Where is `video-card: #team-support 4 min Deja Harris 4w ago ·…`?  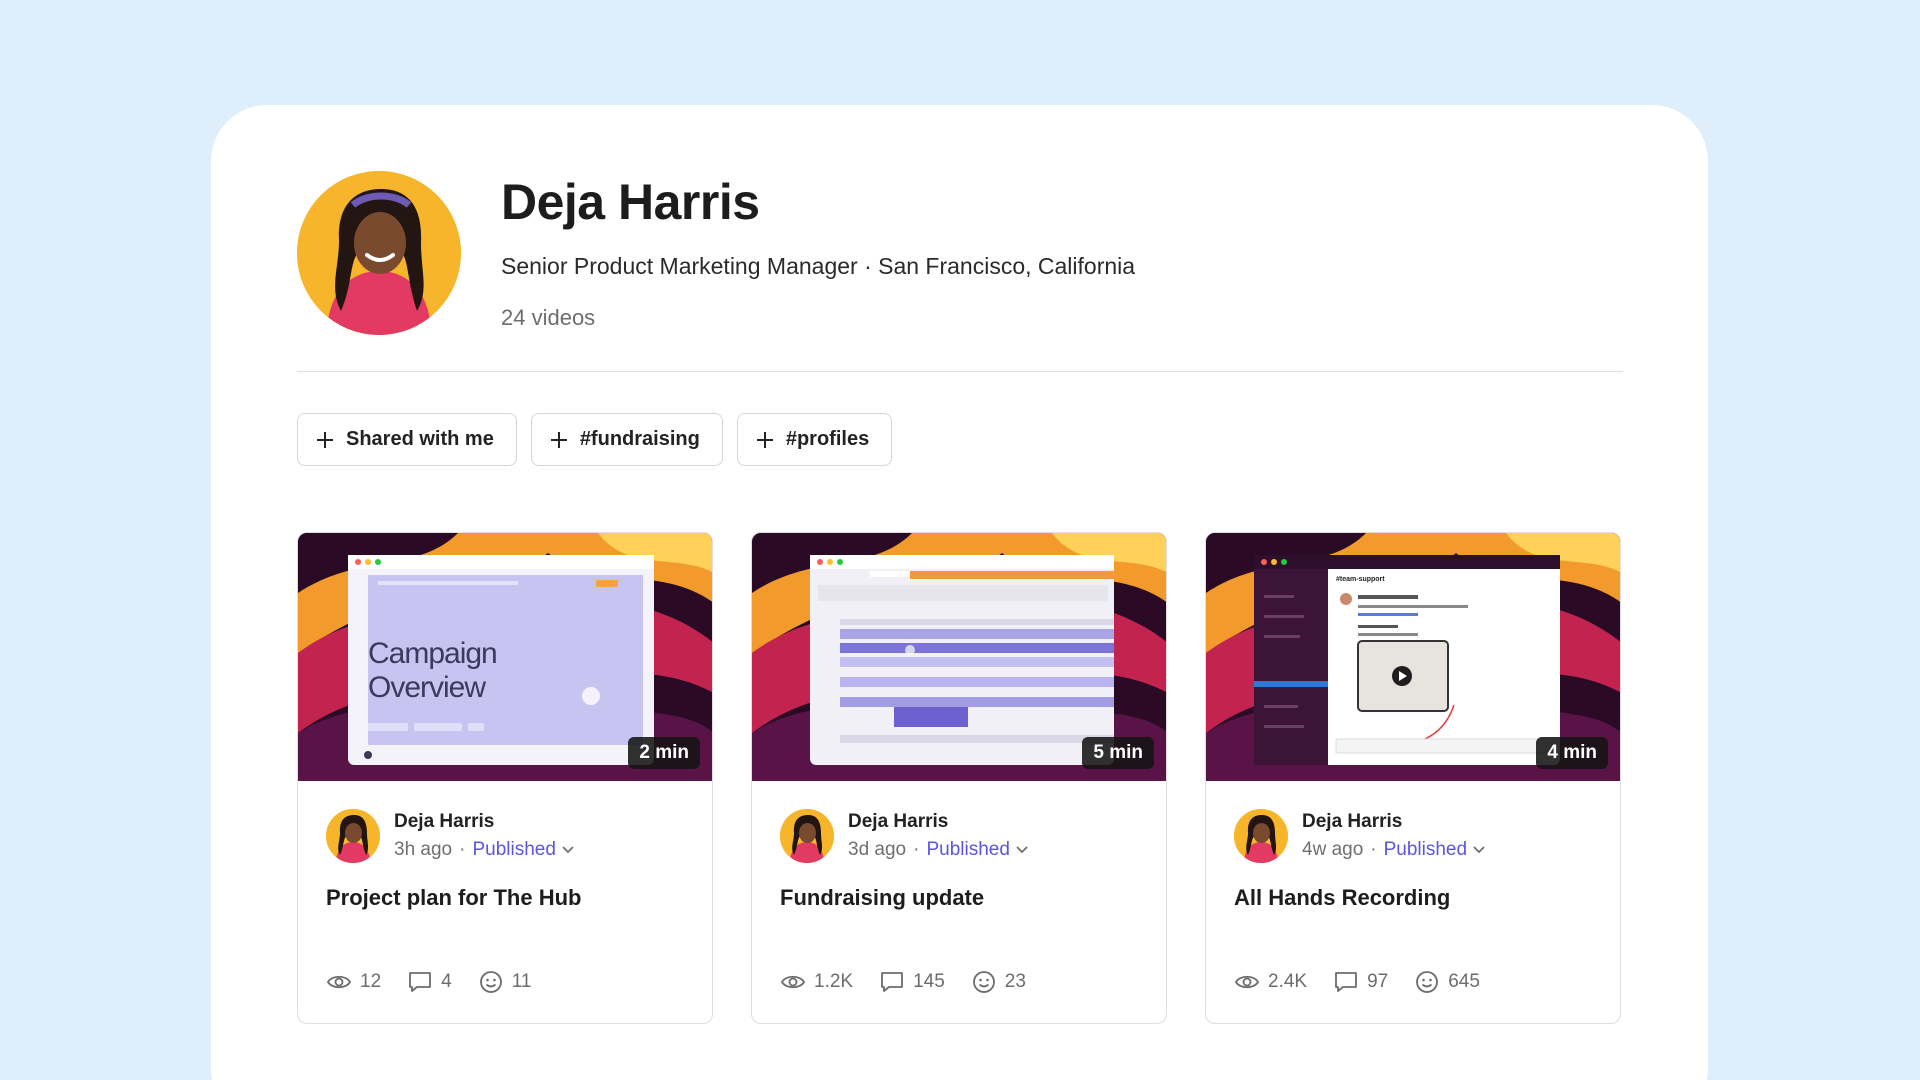
video-card: #team-support 4 min Deja Harris 4w ago ·… is located at coordinates (1413, 778).